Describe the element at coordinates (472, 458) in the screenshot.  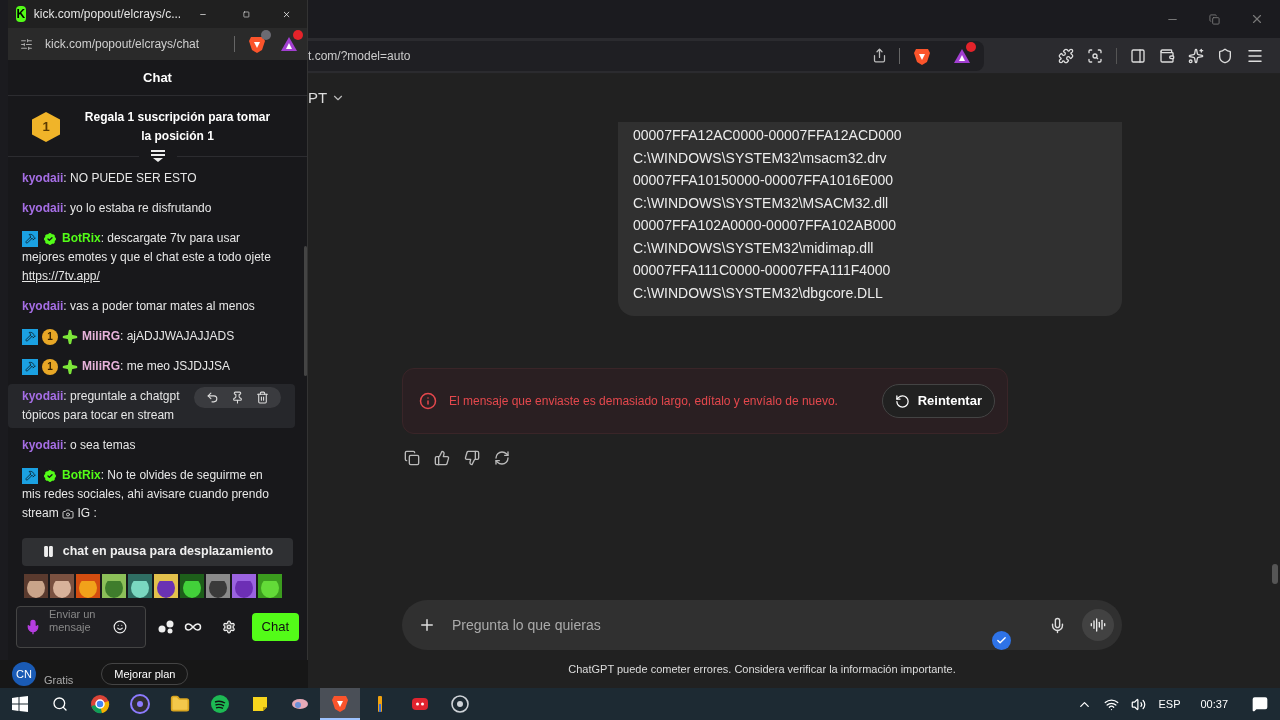
I see `thumbs-down-icon` at that location.